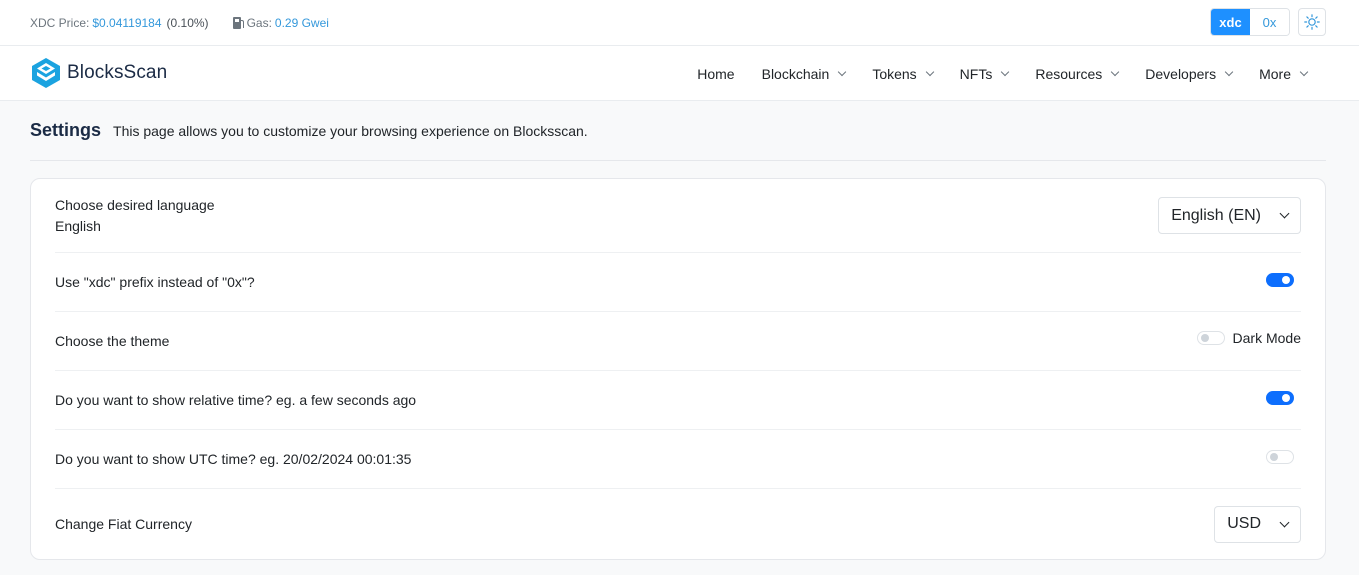  Describe the element at coordinates (1230, 22) in the screenshot. I see `prefix-xdc-button: xdc` at that location.